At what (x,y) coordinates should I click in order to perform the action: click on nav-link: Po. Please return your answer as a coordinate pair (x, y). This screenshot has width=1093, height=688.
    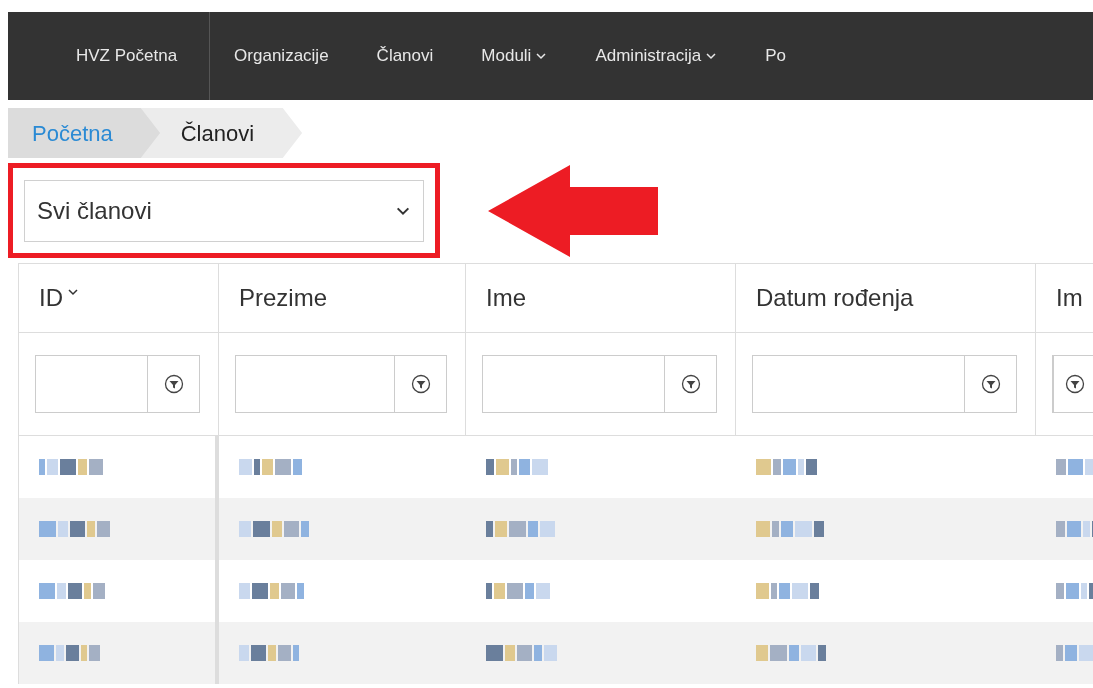
    Looking at the image, I should click on (775, 56).